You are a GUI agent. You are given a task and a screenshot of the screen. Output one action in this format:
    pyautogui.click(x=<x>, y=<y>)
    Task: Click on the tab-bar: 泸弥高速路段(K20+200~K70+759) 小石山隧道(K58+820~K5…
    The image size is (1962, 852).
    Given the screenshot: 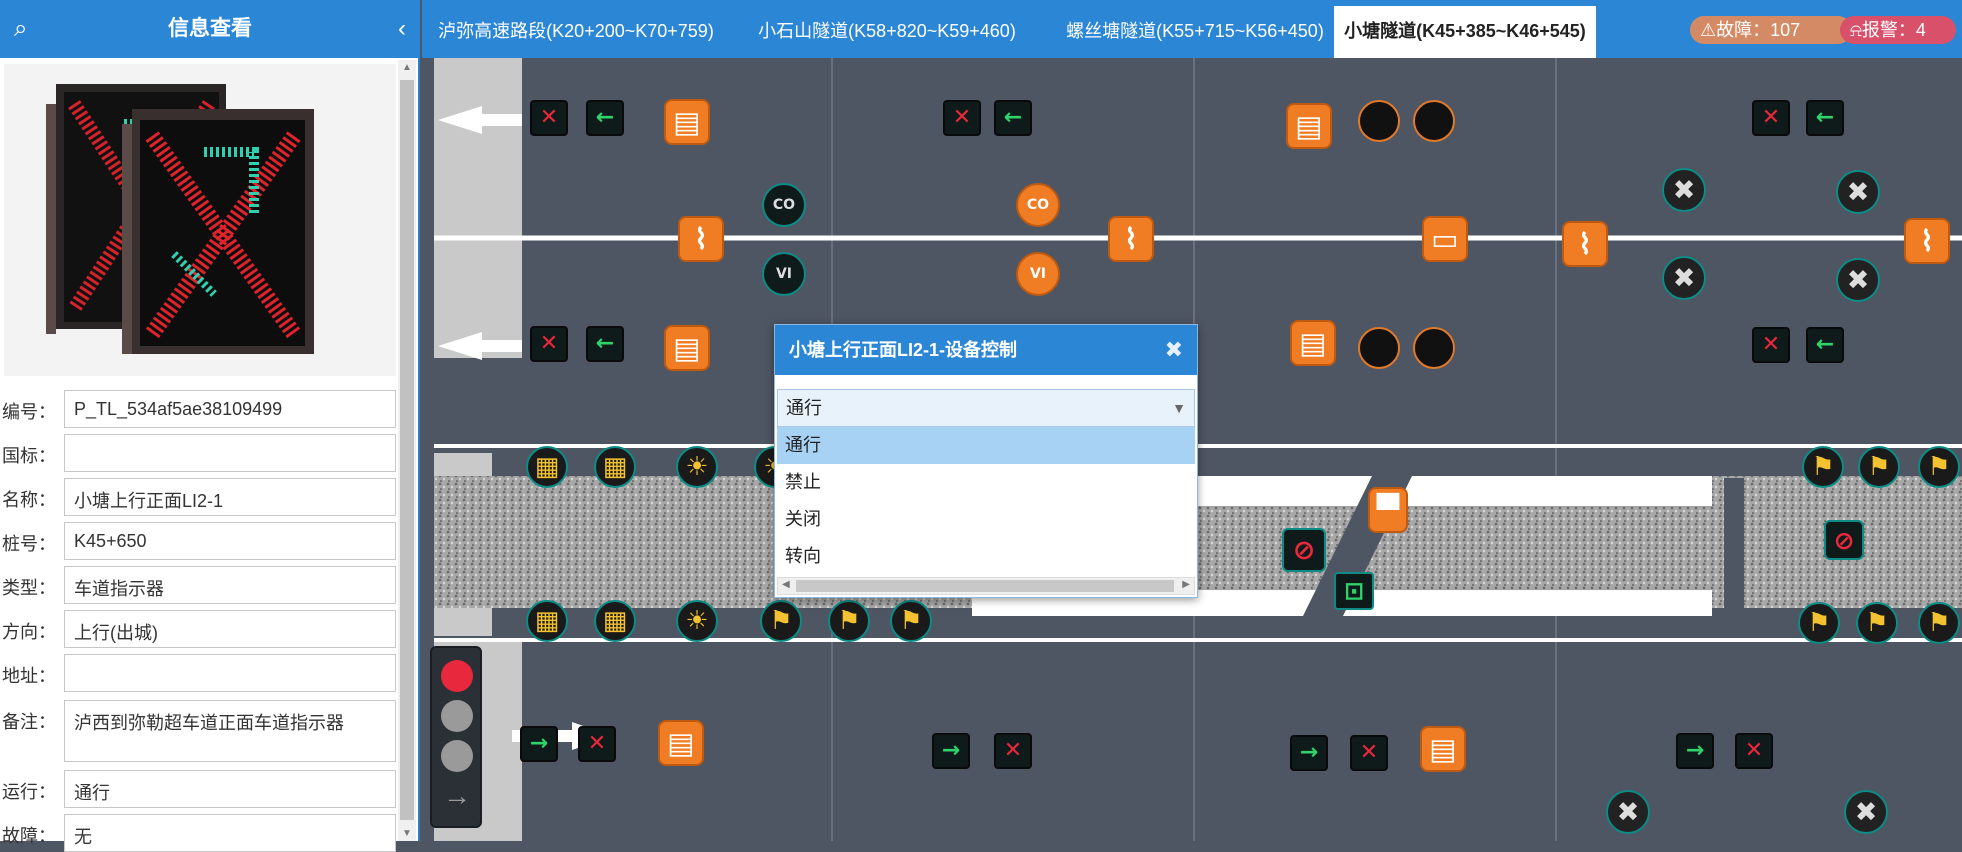 What is the action you would take?
    pyautogui.click(x=1192, y=29)
    